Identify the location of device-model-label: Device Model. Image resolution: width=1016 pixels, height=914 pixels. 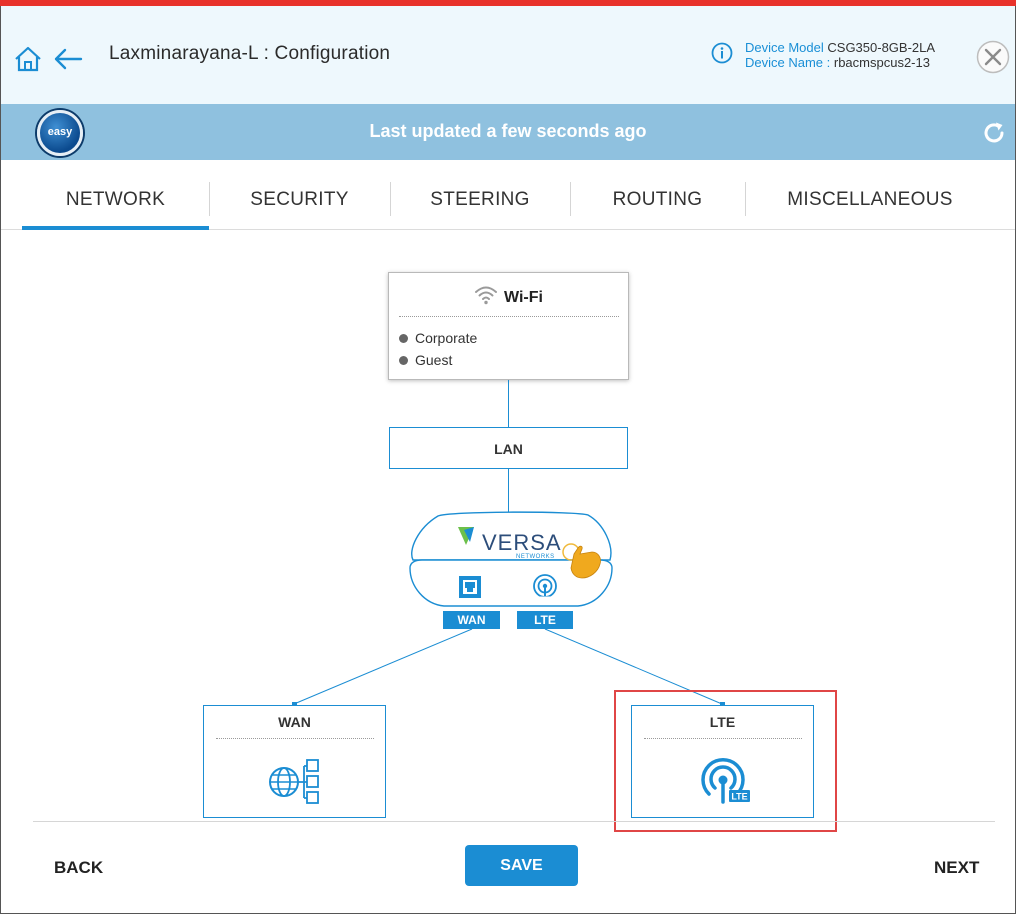
(784, 47).